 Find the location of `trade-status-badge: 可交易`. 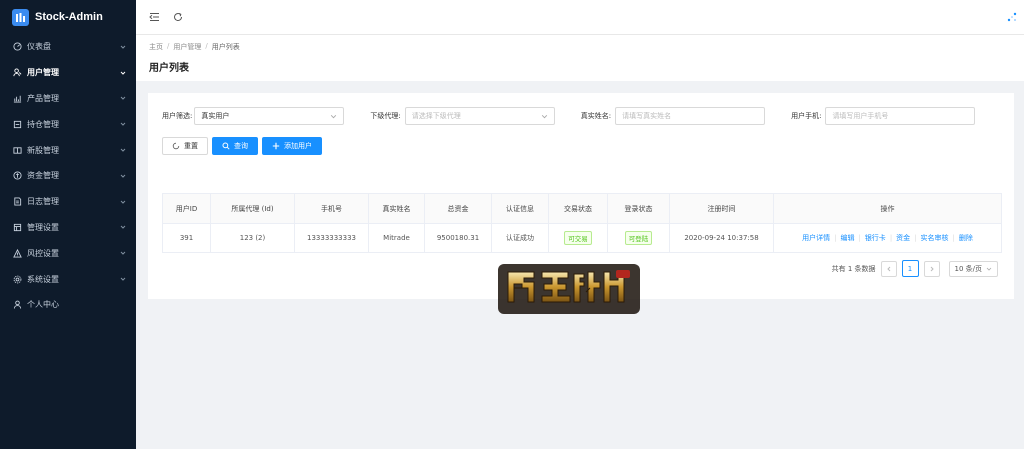

trade-status-badge: 可交易 is located at coordinates (578, 238).